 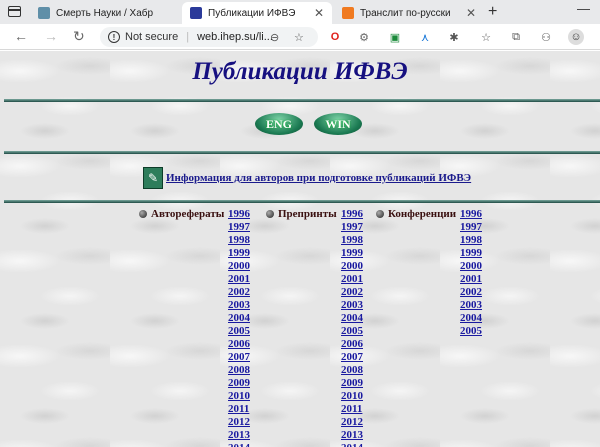 I want to click on minimize-button: —, so click(x=583, y=8).